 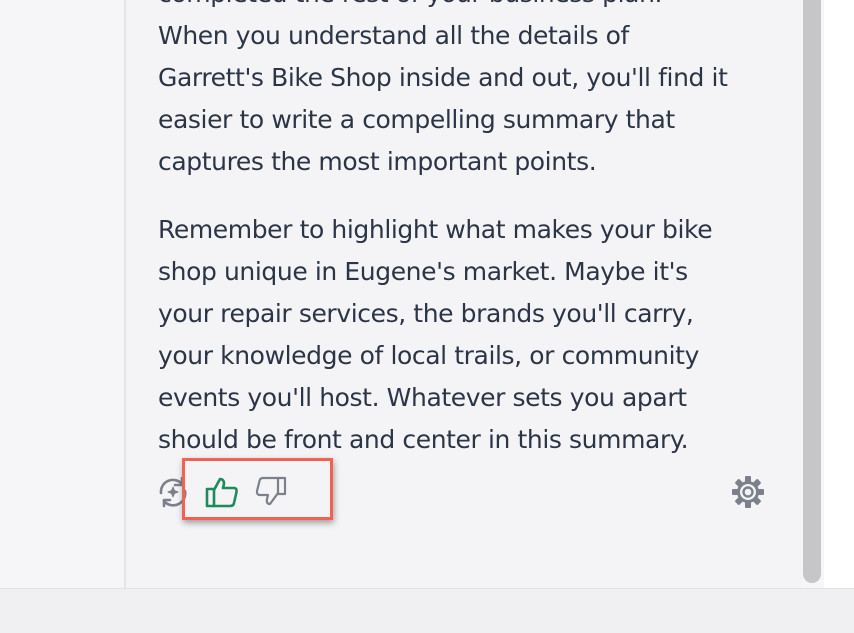 I want to click on left-pane, so click(x=62, y=294).